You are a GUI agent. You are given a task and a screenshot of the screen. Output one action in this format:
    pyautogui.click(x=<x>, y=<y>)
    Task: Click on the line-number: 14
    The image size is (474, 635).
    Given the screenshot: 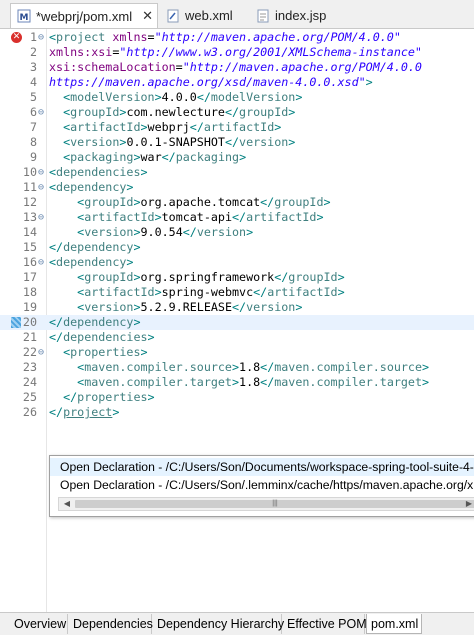 What is the action you would take?
    pyautogui.click(x=29, y=232)
    